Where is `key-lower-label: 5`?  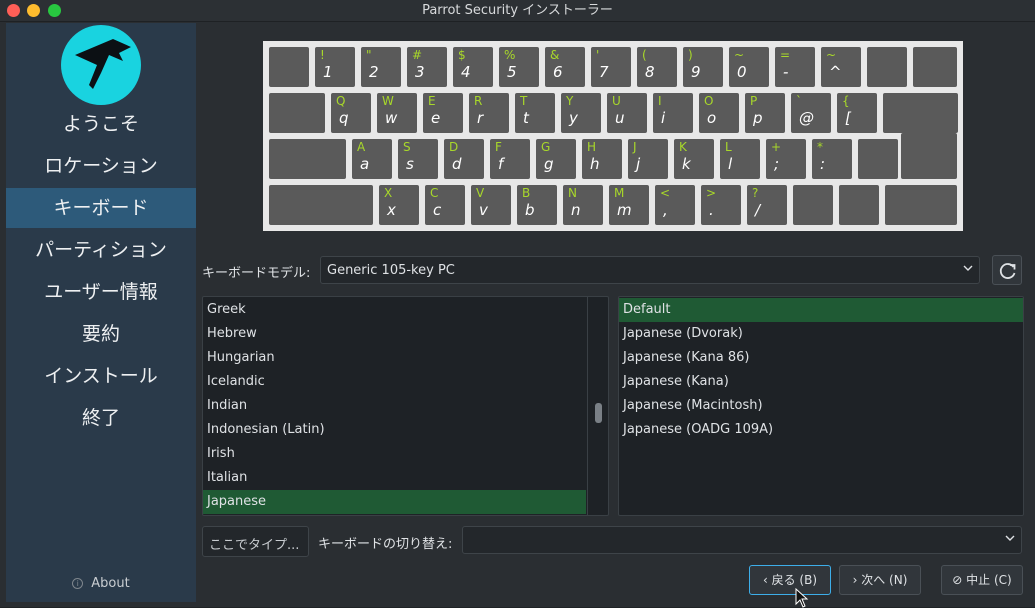 key-lower-label: 5 is located at coordinates (512, 72).